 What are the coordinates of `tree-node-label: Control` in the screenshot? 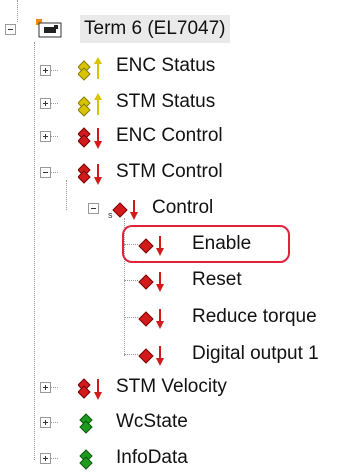 It's located at (183, 207).